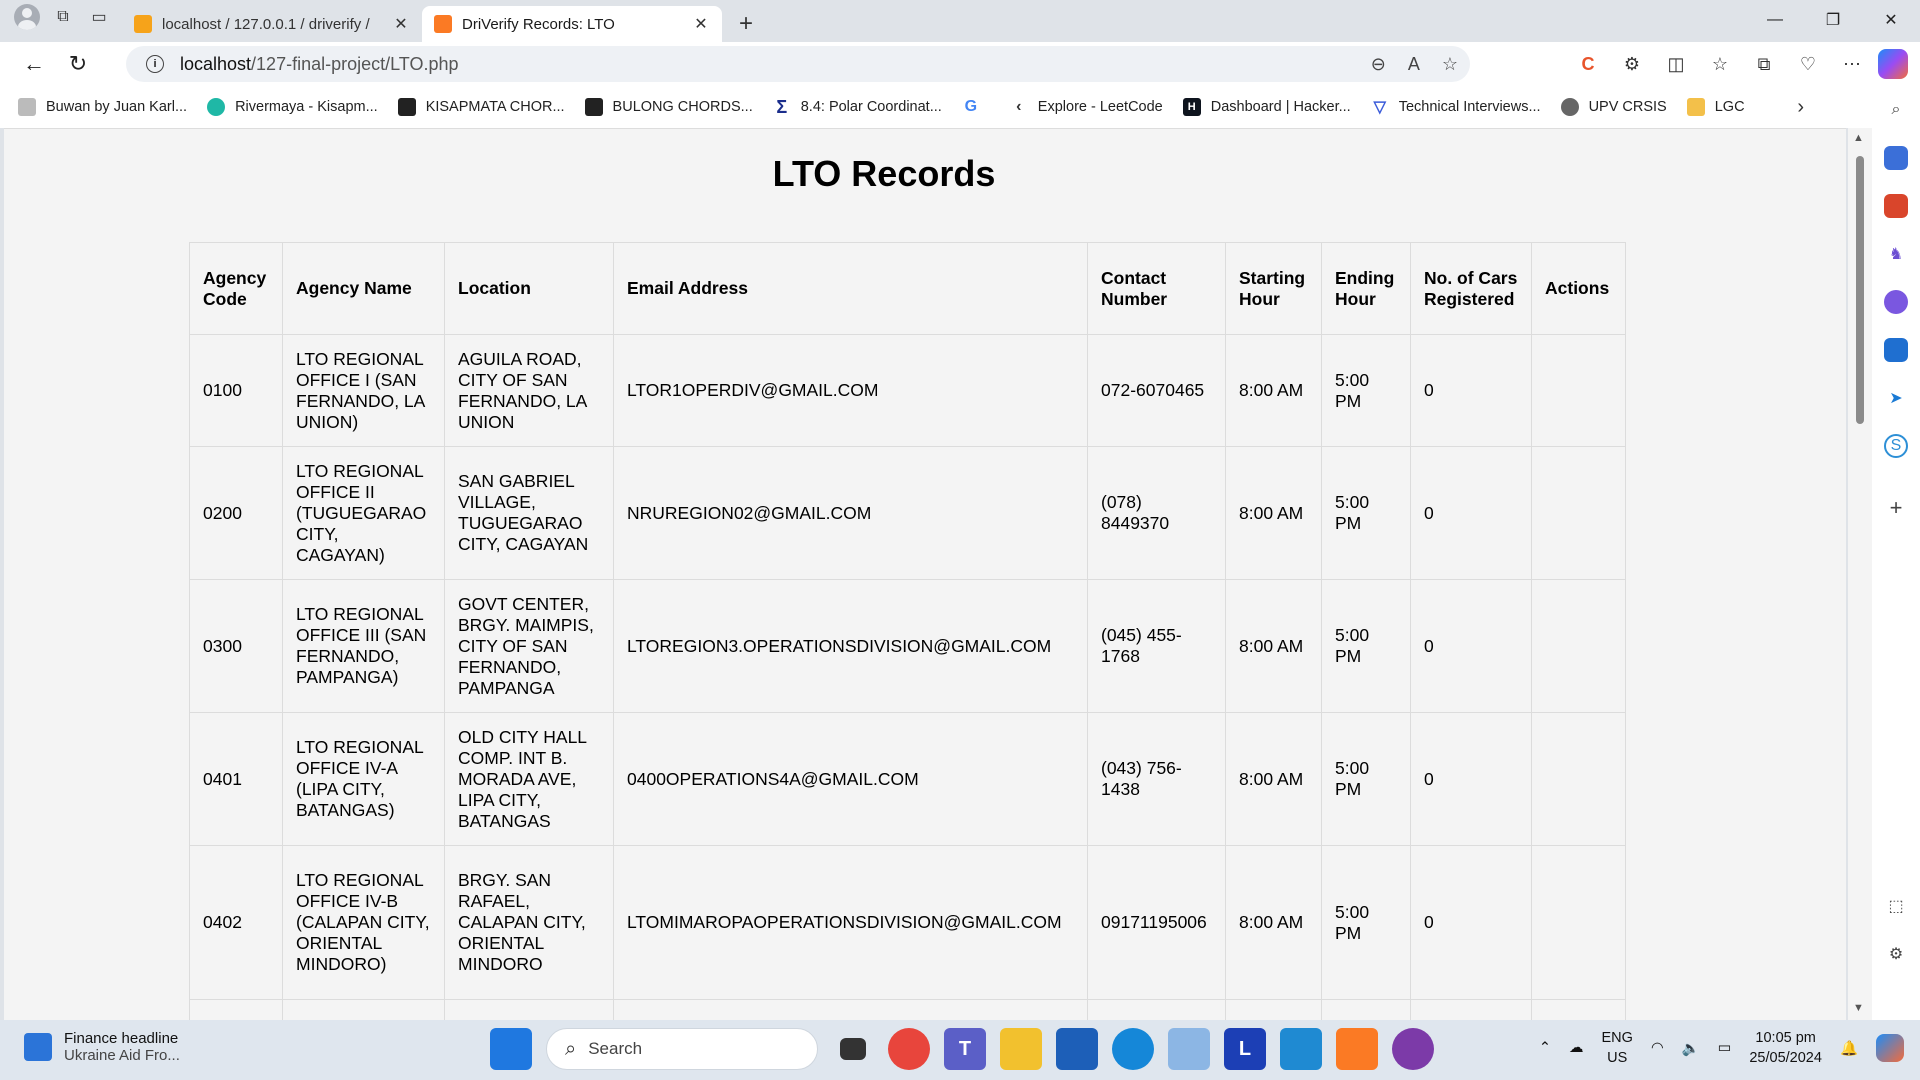  I want to click on restore-icon: ❐, so click(1833, 20).